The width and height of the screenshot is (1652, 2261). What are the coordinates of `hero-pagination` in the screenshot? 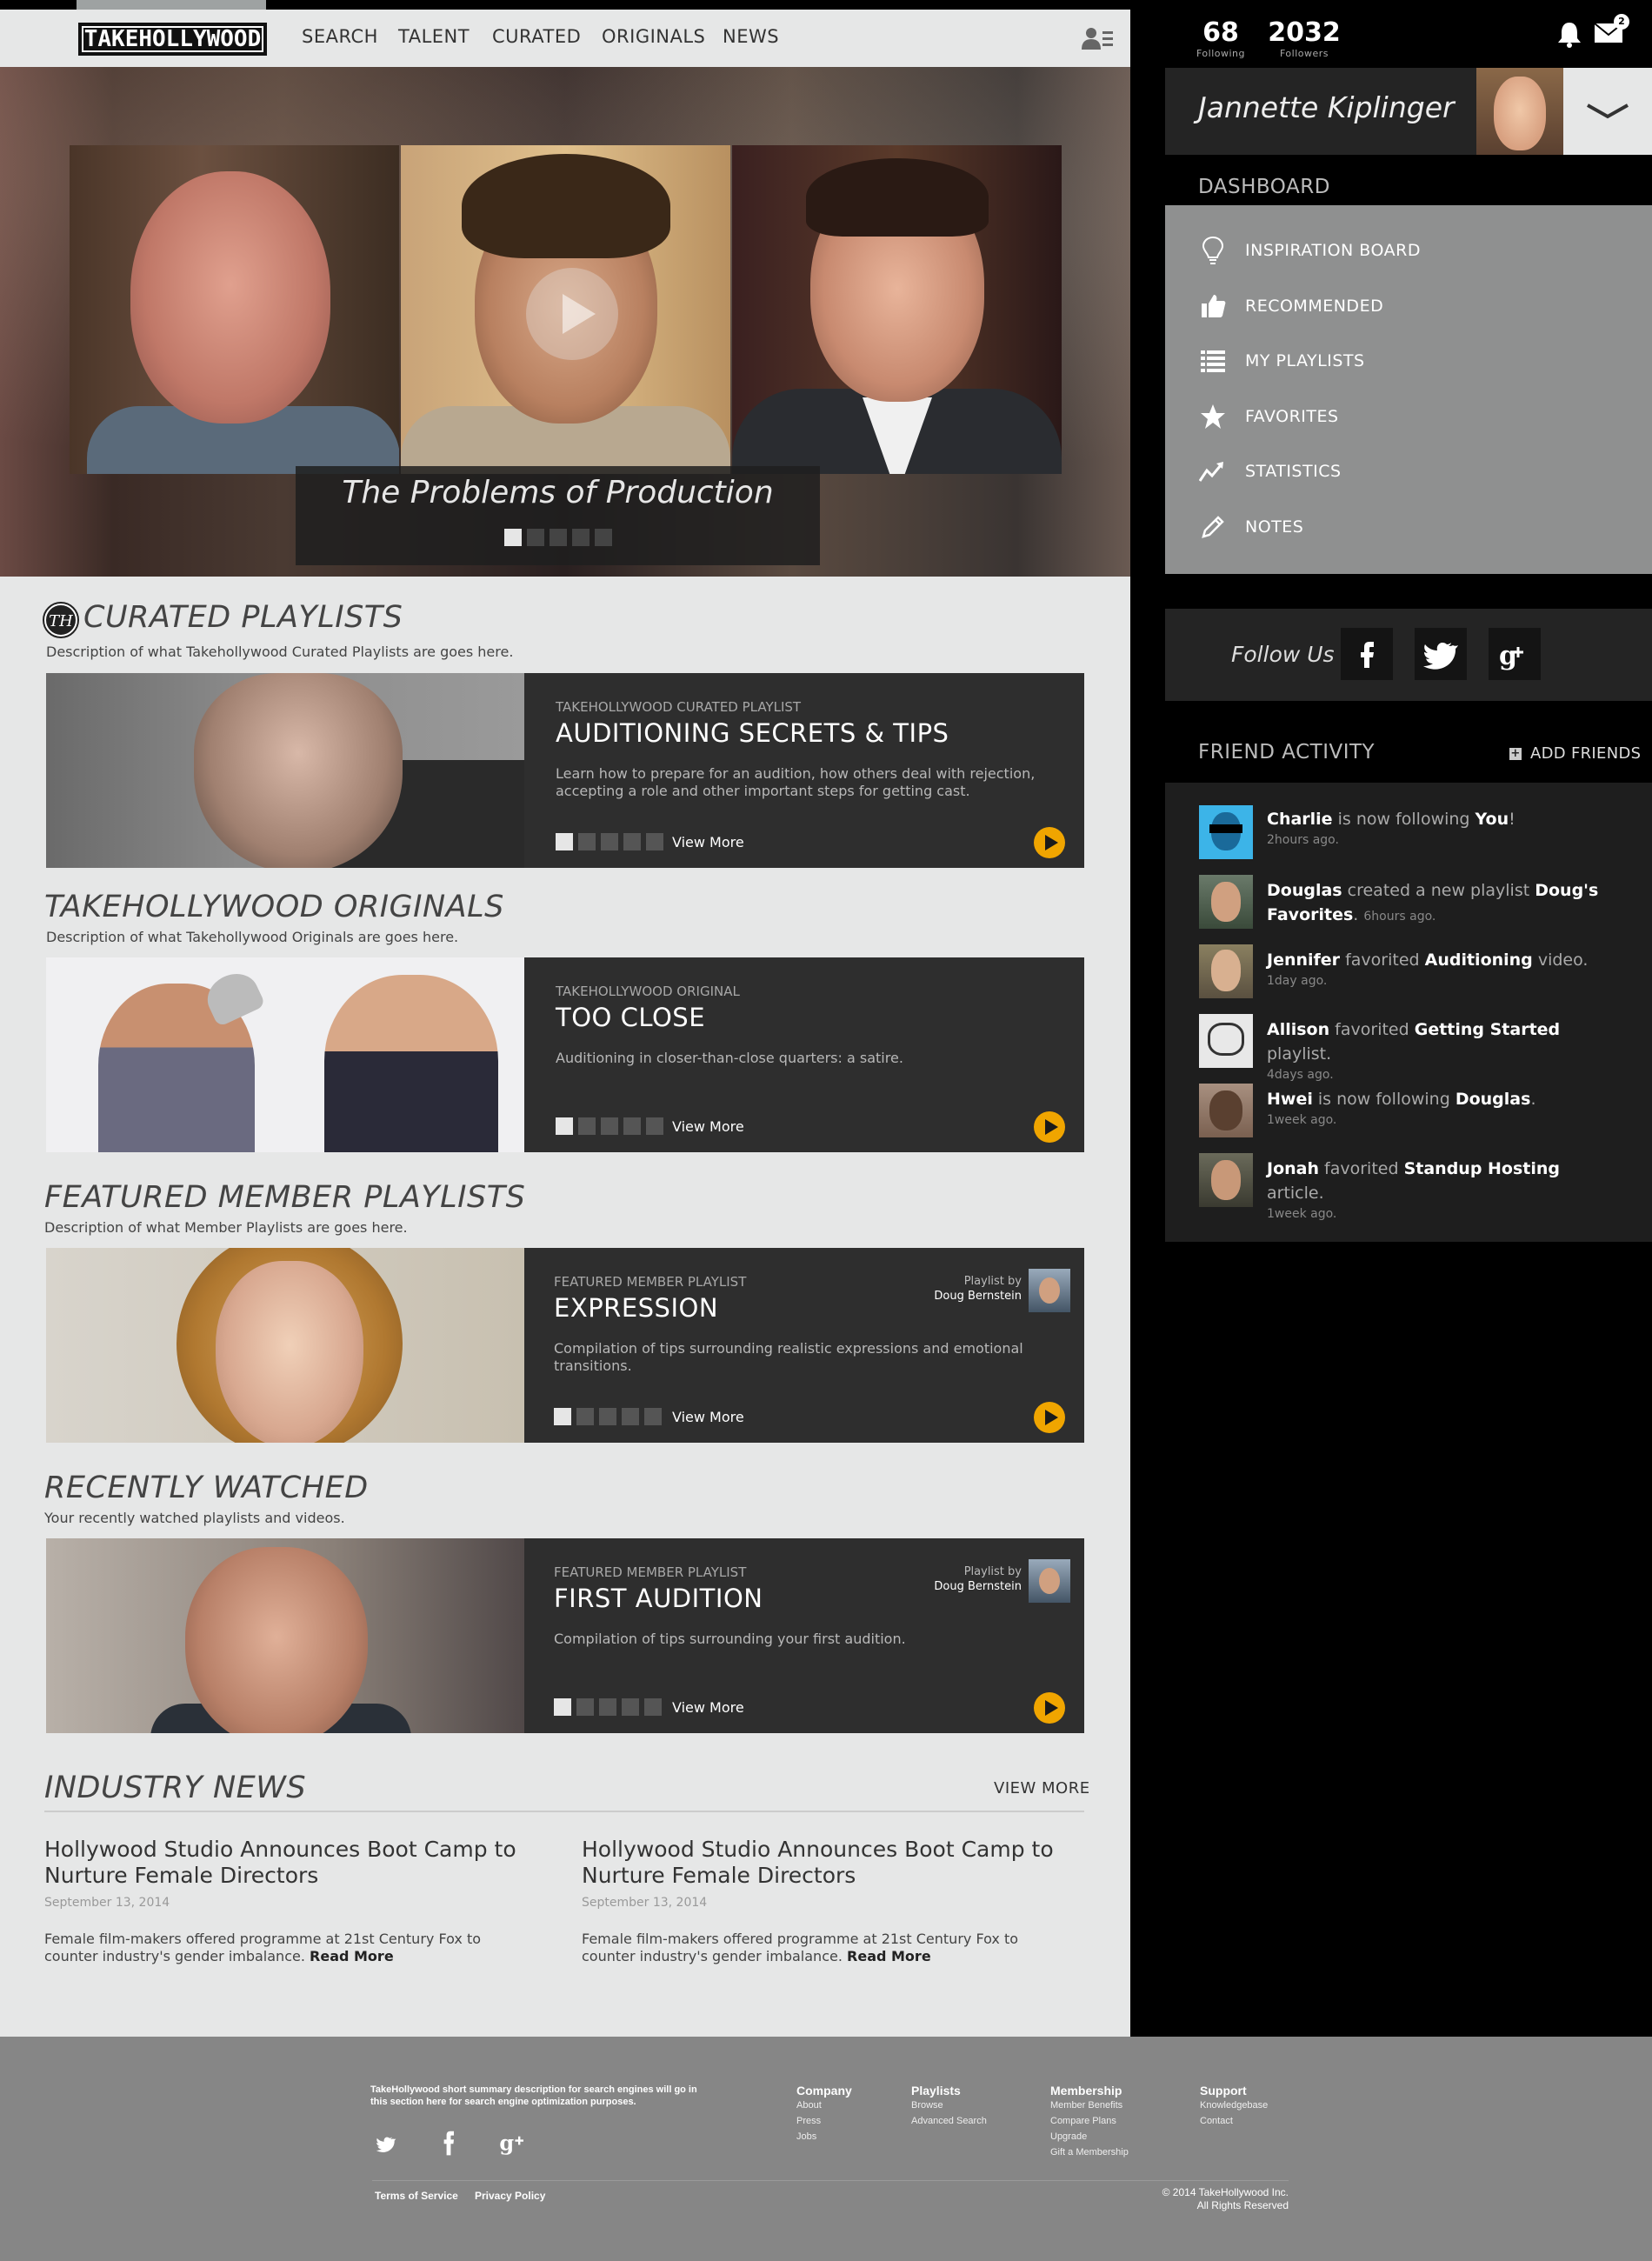 It's located at (558, 537).